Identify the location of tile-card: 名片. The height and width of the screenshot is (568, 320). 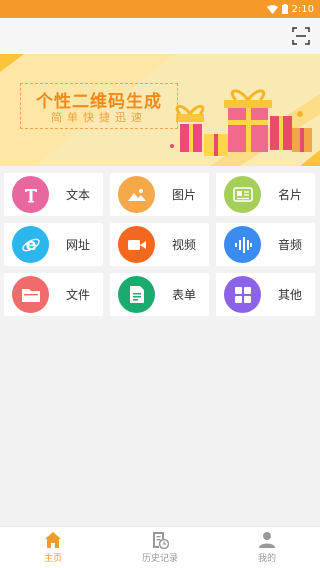
(265, 194).